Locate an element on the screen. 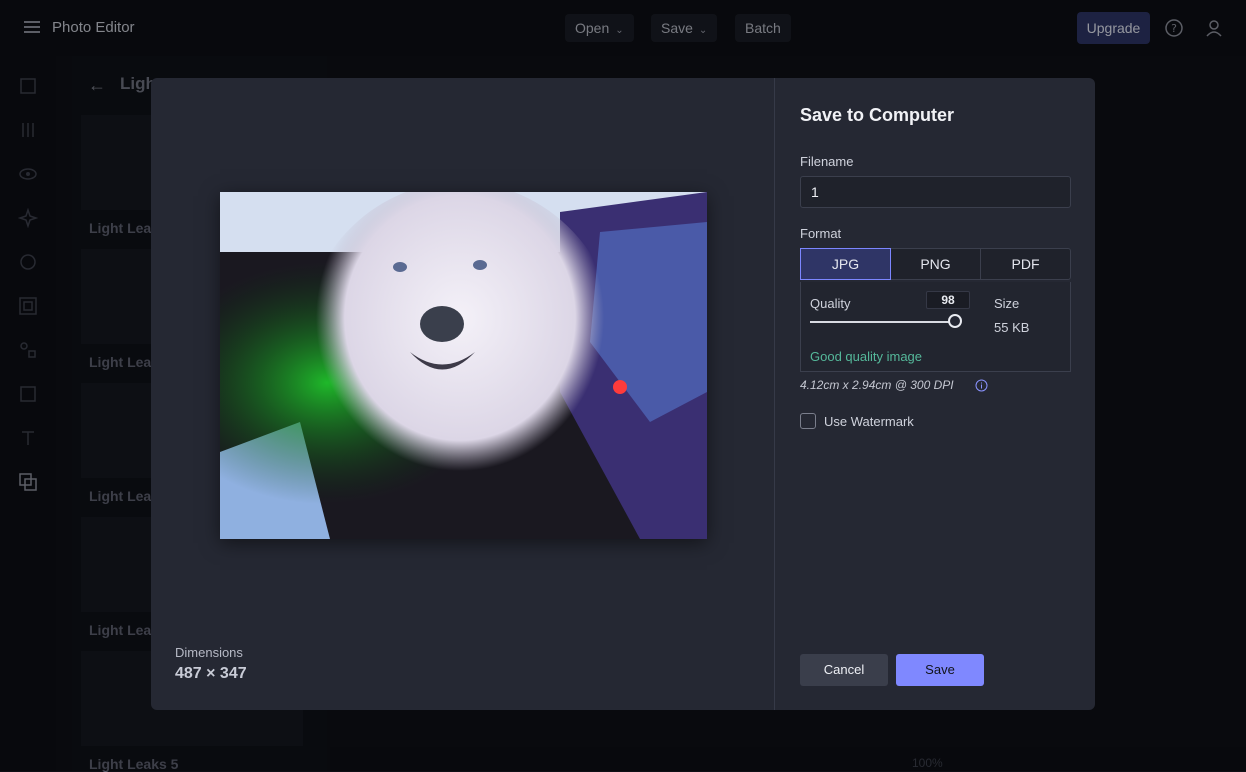  size-value: 55 KB is located at coordinates (1012, 327).